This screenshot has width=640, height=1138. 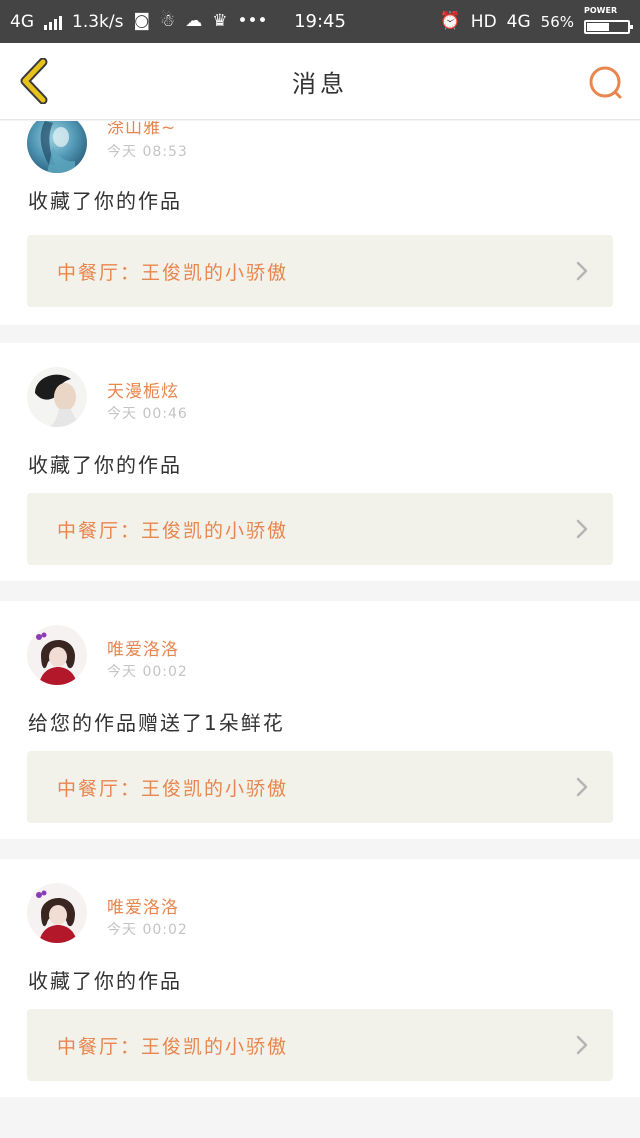 I want to click on network-speed: 1.3k/s, so click(x=98, y=21).